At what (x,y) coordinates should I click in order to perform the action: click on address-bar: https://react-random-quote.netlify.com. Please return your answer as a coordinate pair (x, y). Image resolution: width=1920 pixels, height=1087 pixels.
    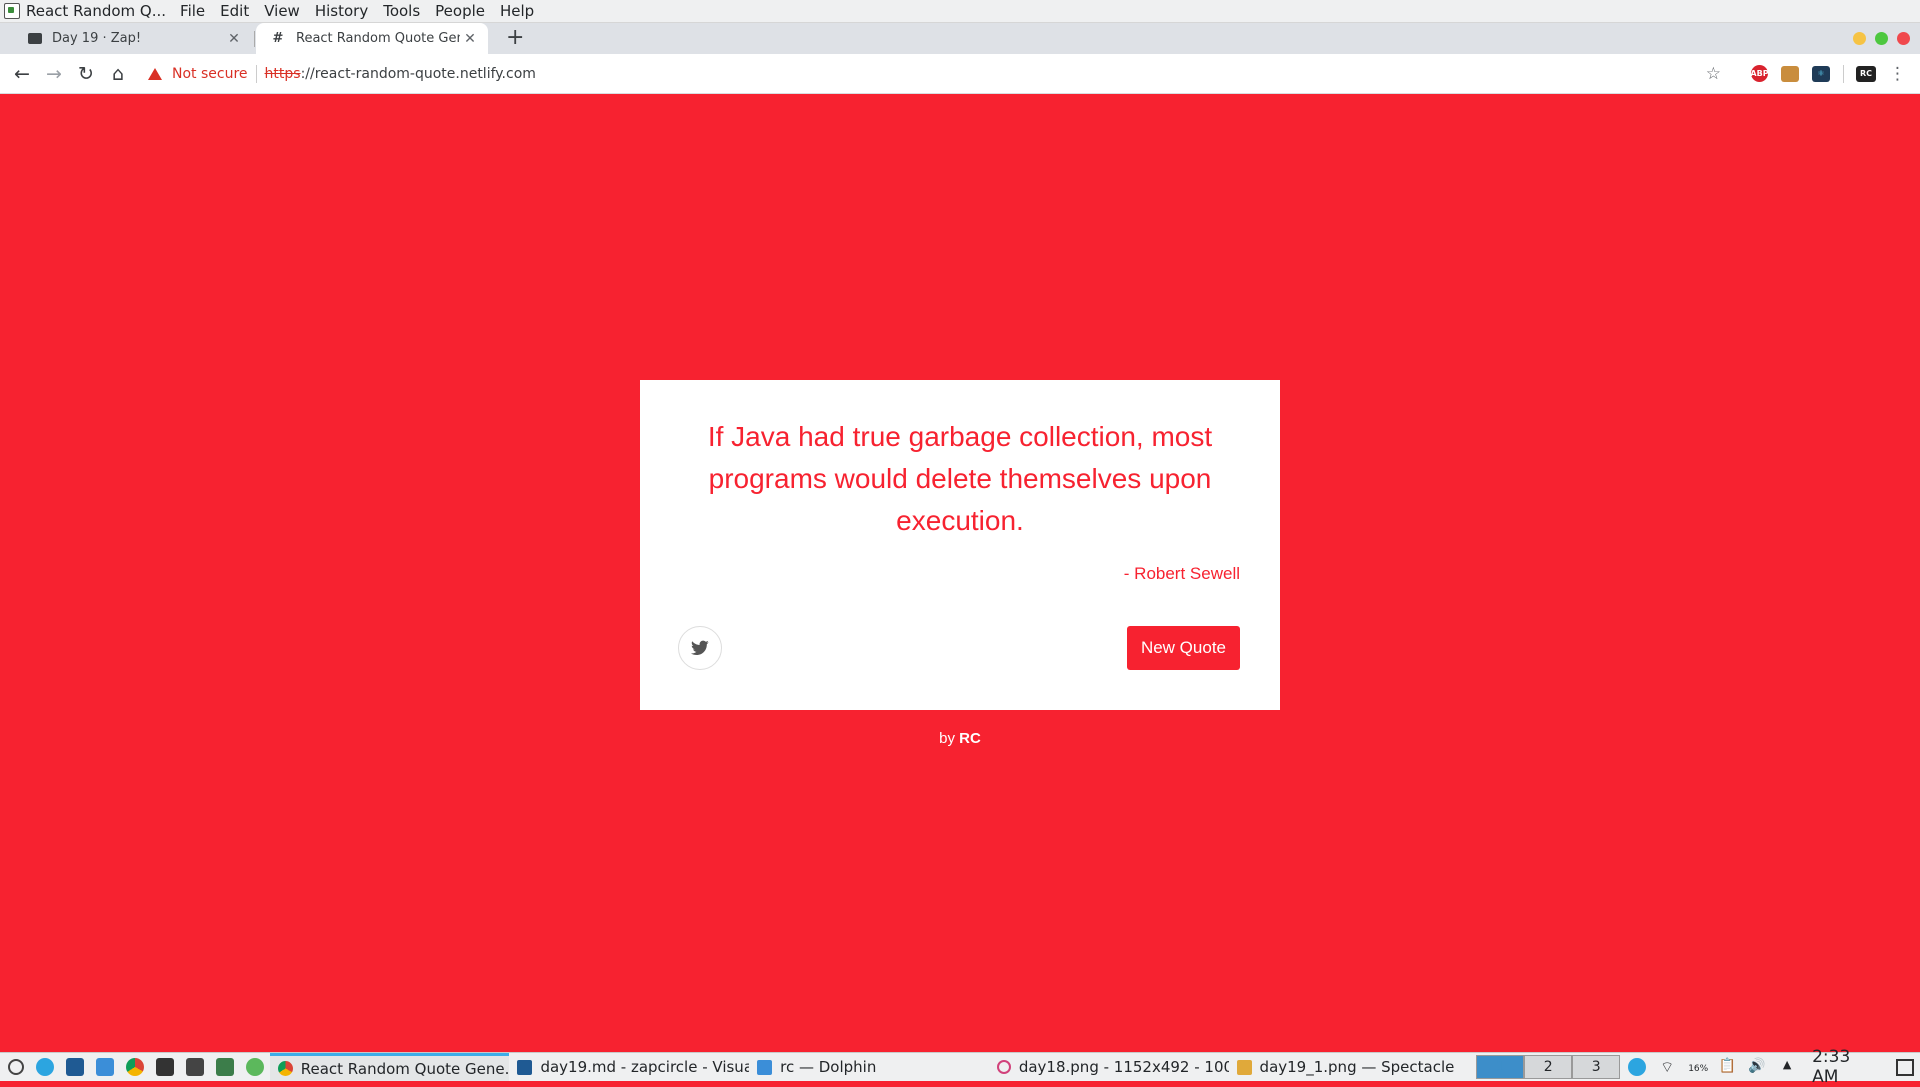
    Looking at the image, I should click on (400, 74).